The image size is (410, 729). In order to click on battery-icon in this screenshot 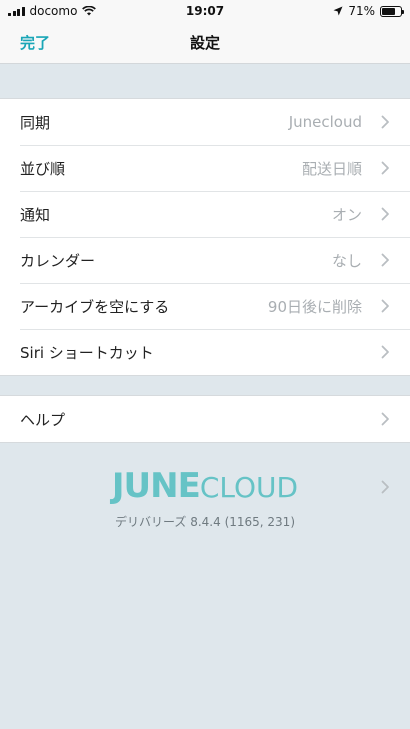, I will do `click(392, 11)`.